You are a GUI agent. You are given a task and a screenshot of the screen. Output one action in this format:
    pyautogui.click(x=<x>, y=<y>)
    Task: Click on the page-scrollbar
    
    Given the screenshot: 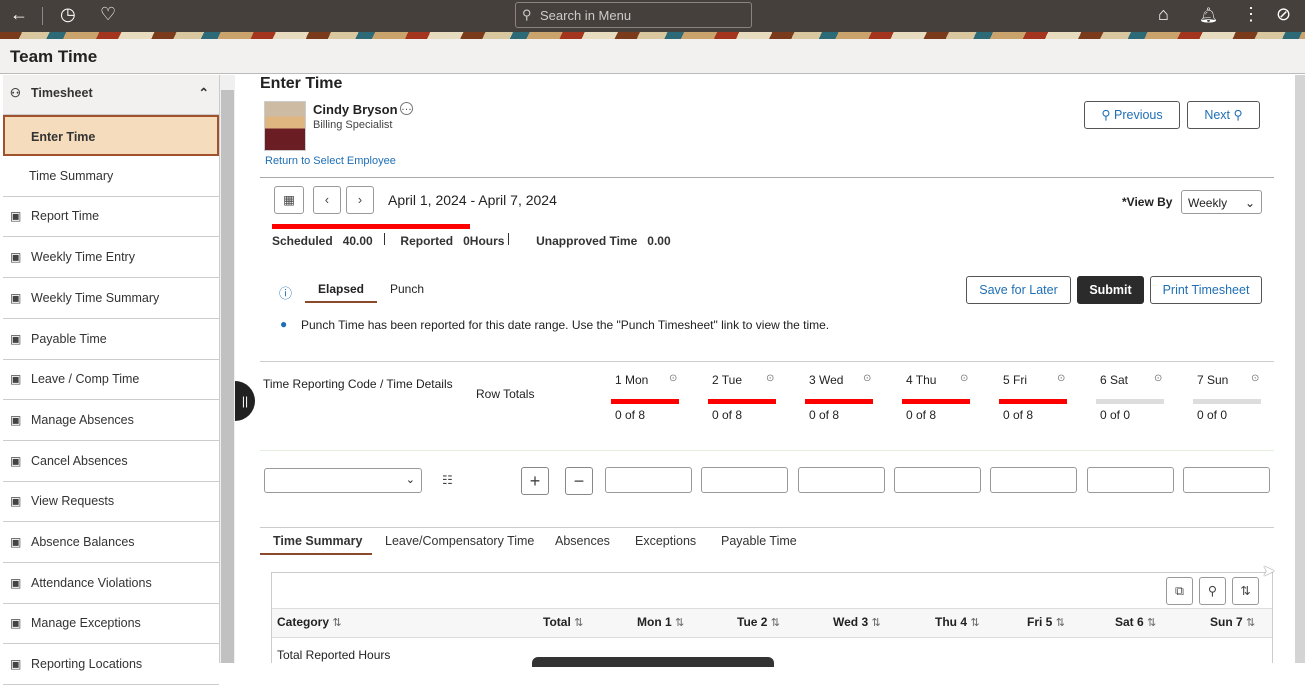 What is the action you would take?
    pyautogui.click(x=1300, y=369)
    